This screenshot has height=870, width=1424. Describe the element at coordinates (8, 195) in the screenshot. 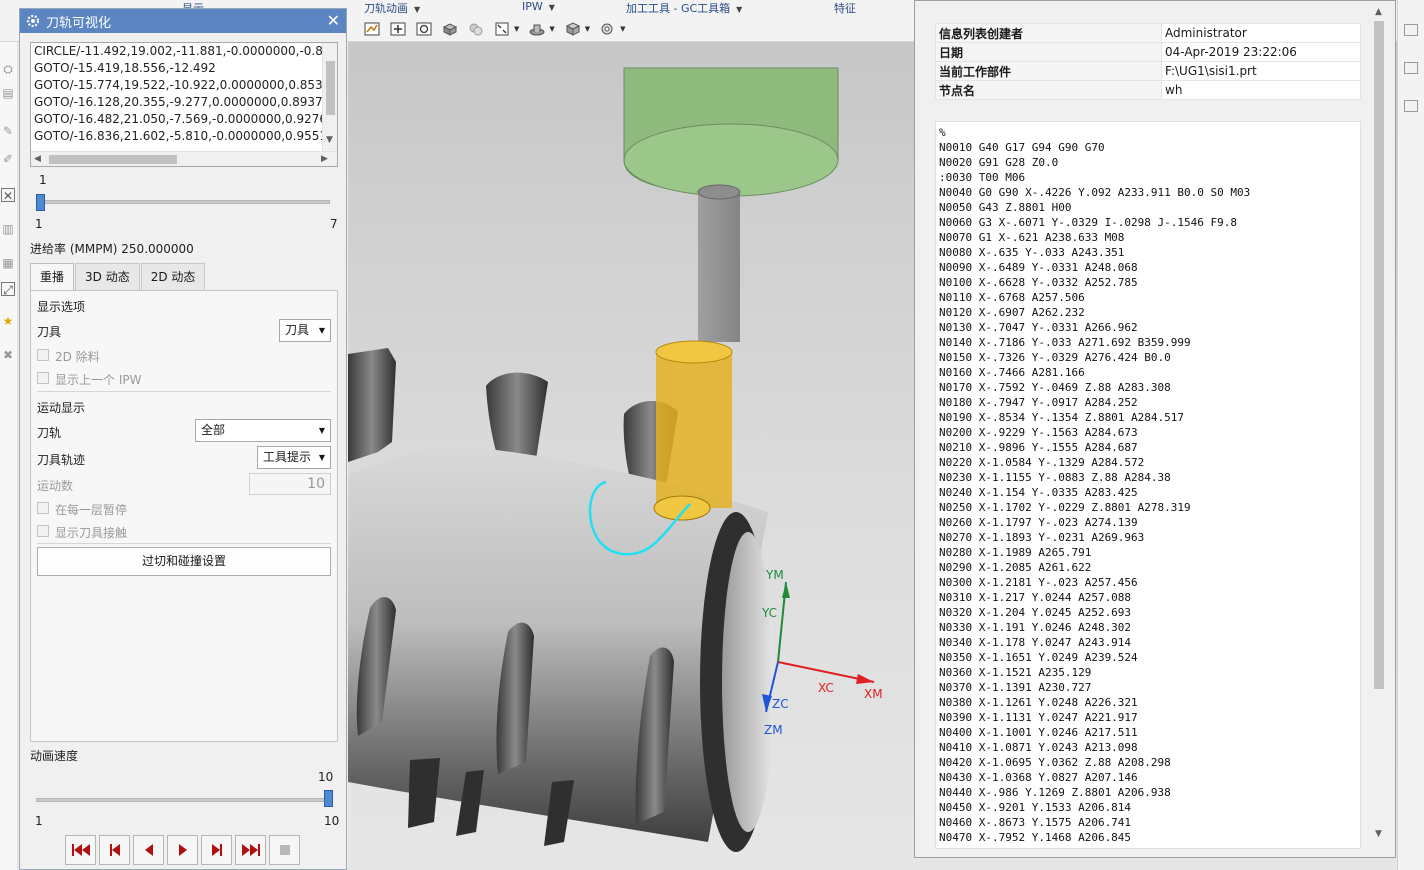

I see `cross-box-icon: ✕` at that location.